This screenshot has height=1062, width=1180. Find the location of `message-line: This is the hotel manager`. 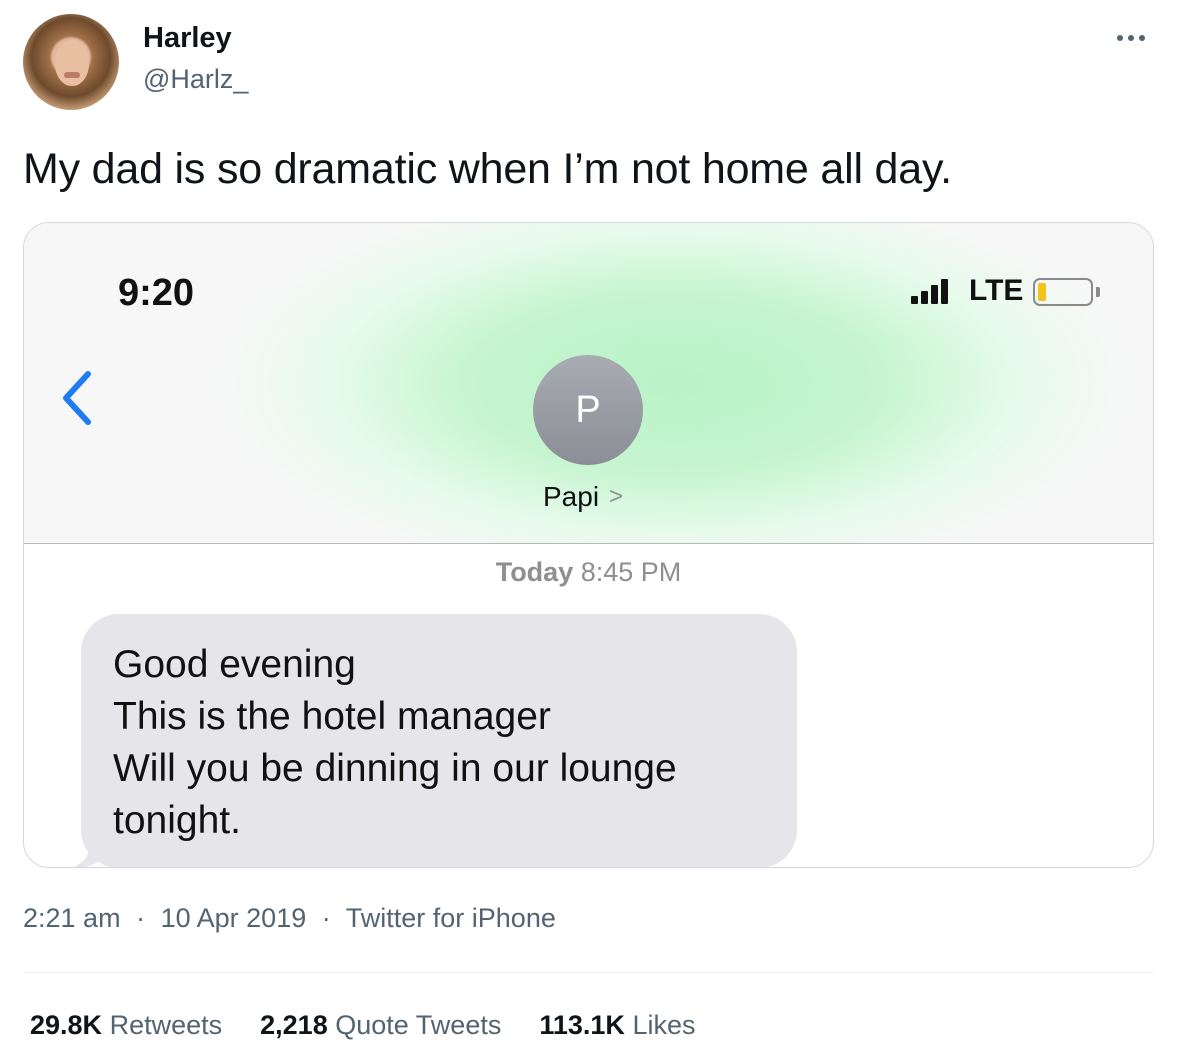

message-line: This is the hotel manager is located at coordinates (332, 716).